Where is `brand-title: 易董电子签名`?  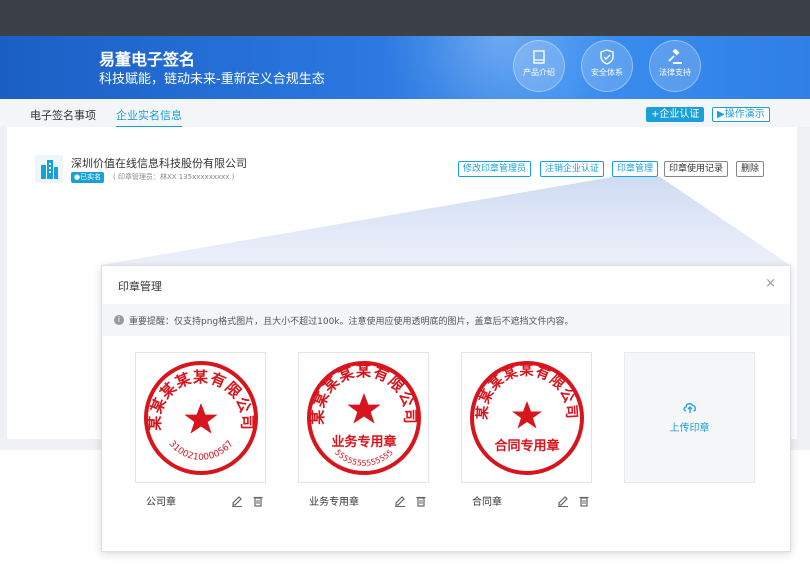 brand-title: 易董电子签名 is located at coordinates (147, 59).